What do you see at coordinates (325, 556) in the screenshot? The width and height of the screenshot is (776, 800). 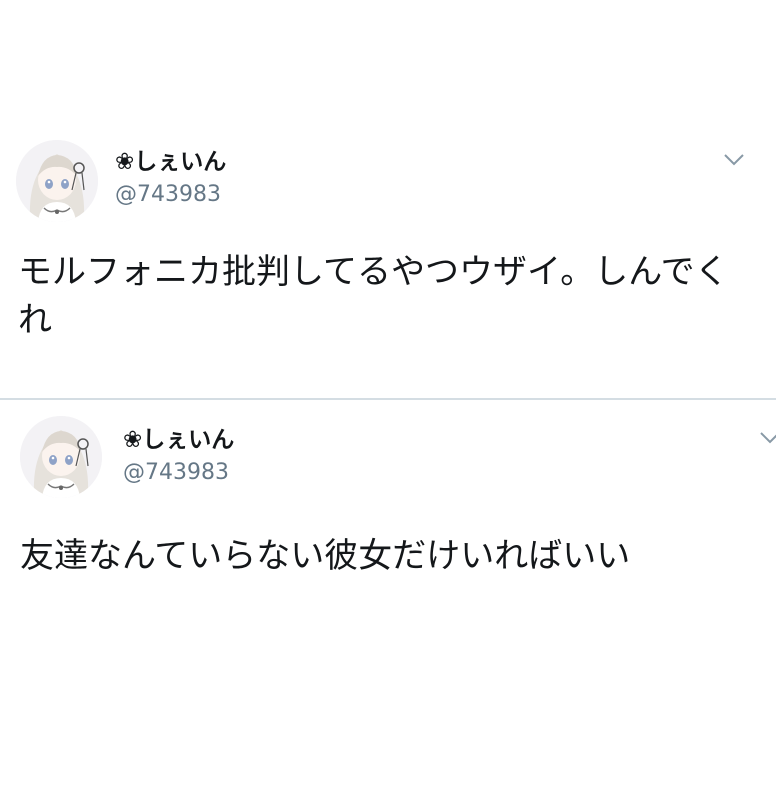 I see `tweet-text: 友達なんていらない彼女だけいればいい` at bounding box center [325, 556].